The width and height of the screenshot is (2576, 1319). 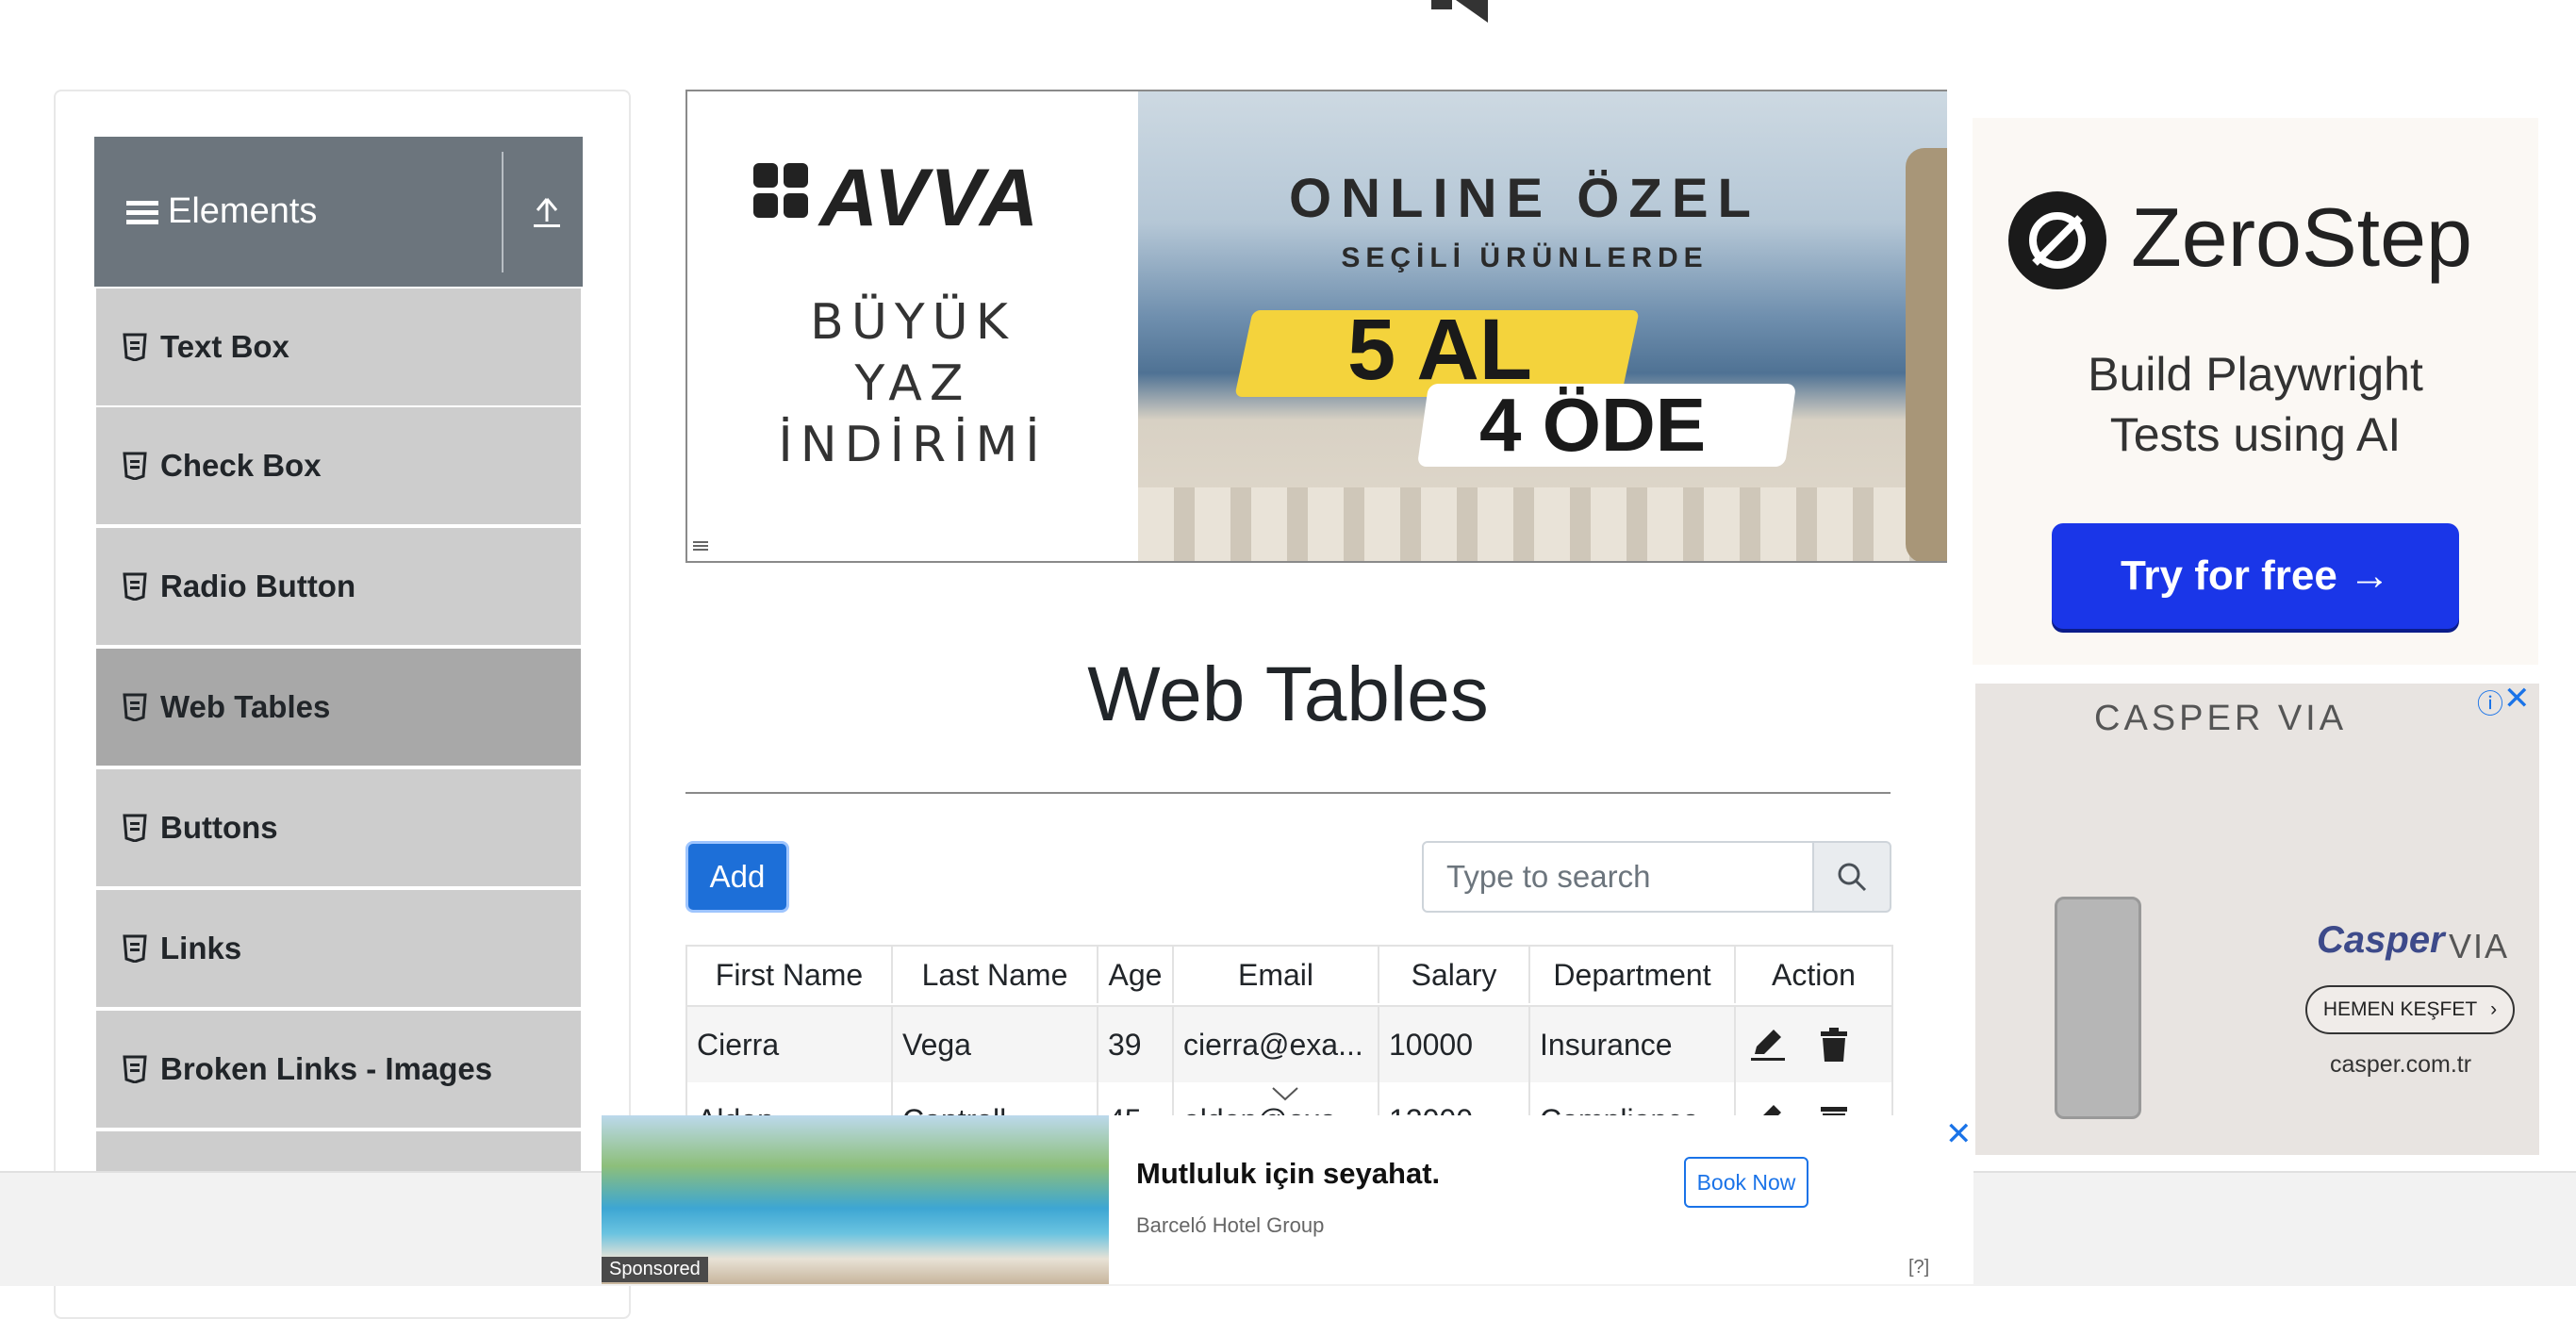 What do you see at coordinates (1288, 793) in the screenshot?
I see `title-divider` at bounding box center [1288, 793].